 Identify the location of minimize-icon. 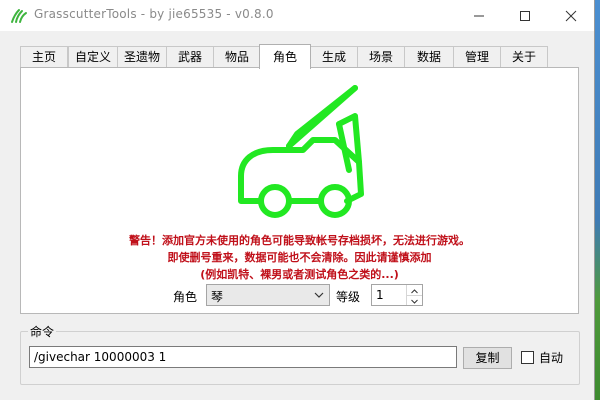
(479, 16).